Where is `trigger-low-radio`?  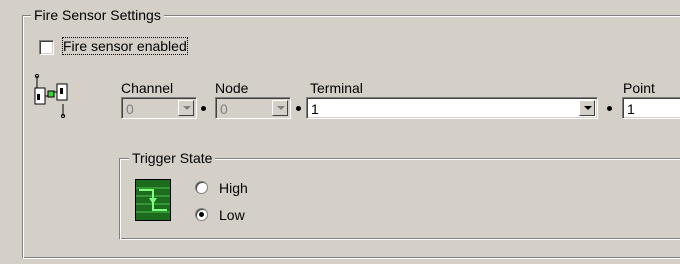 trigger-low-radio is located at coordinates (201, 214).